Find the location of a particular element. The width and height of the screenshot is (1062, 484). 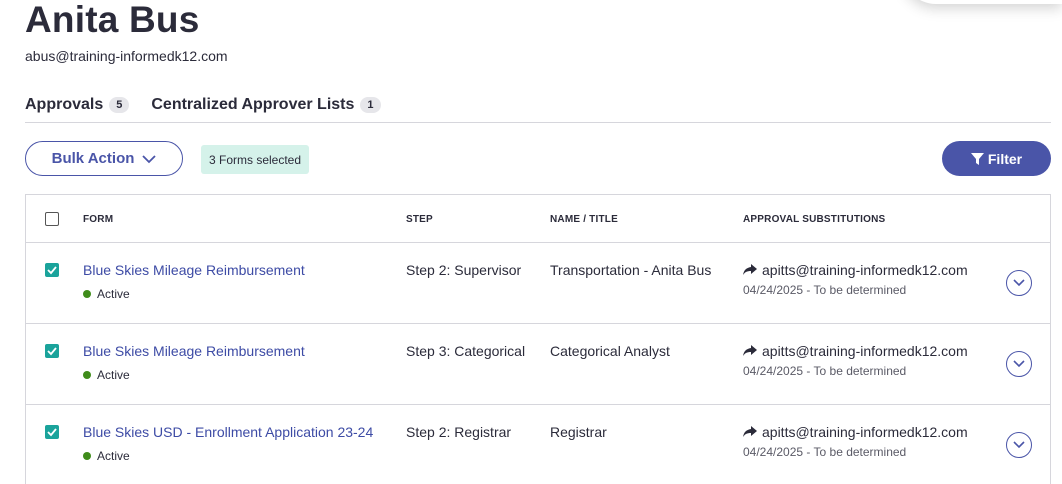

tab-centralized-approver-lists: Centralized Approver Lists 1 is located at coordinates (266, 109).